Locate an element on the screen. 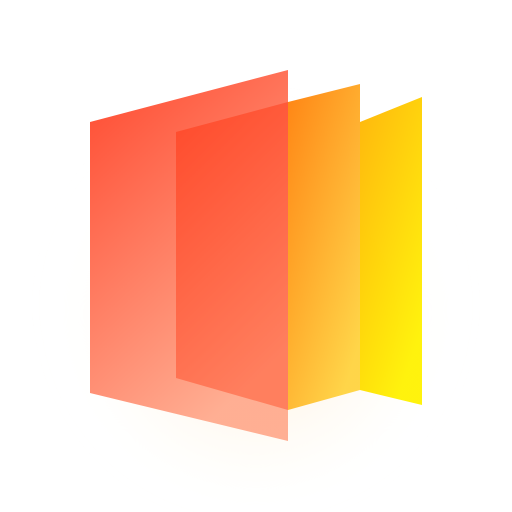 This screenshot has height=512, width=512. overlap-tint is located at coordinates (232, 256).